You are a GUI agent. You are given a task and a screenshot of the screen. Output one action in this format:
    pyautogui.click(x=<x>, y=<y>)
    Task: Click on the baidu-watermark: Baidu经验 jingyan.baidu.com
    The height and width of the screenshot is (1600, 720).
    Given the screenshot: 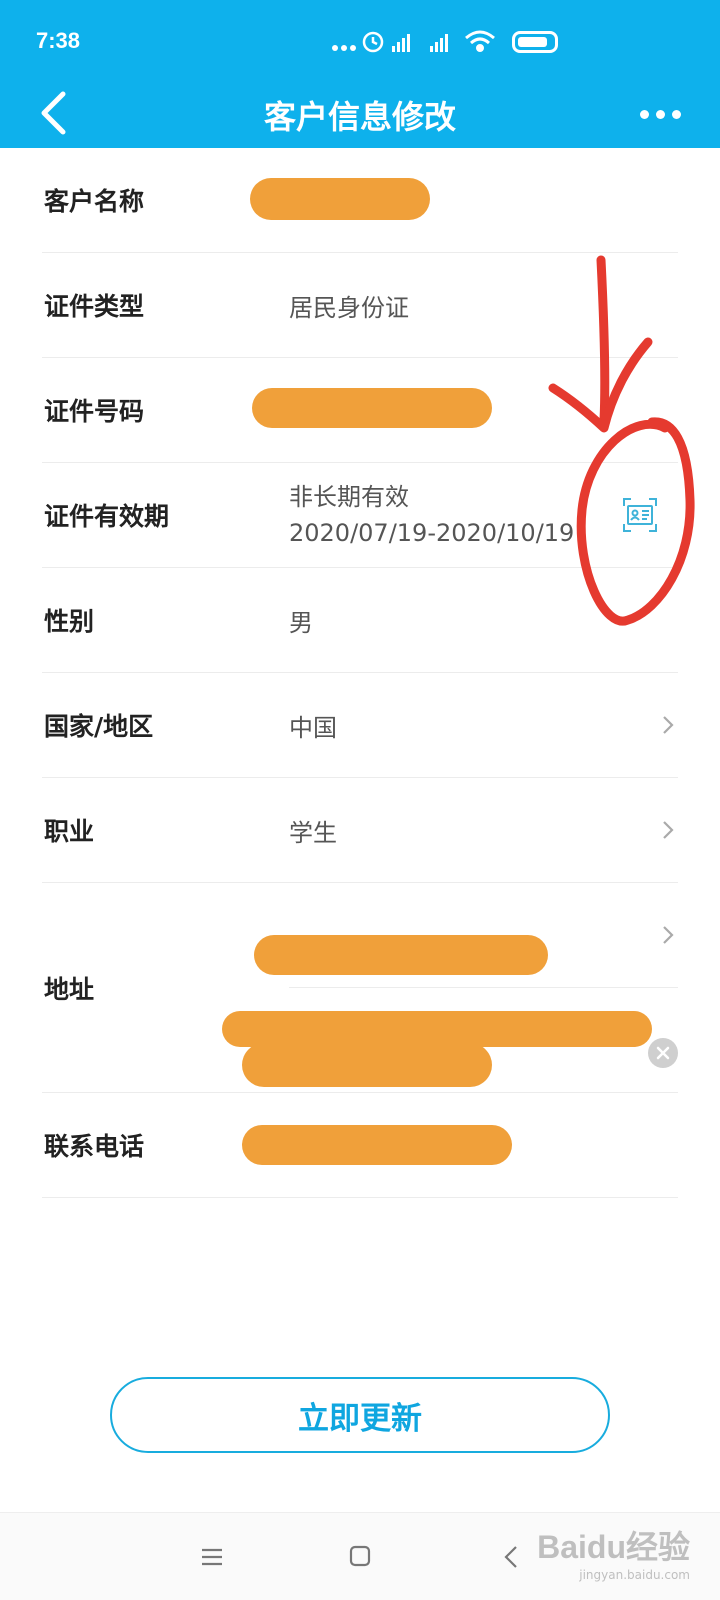 What is the action you would take?
    pyautogui.click(x=613, y=1552)
    